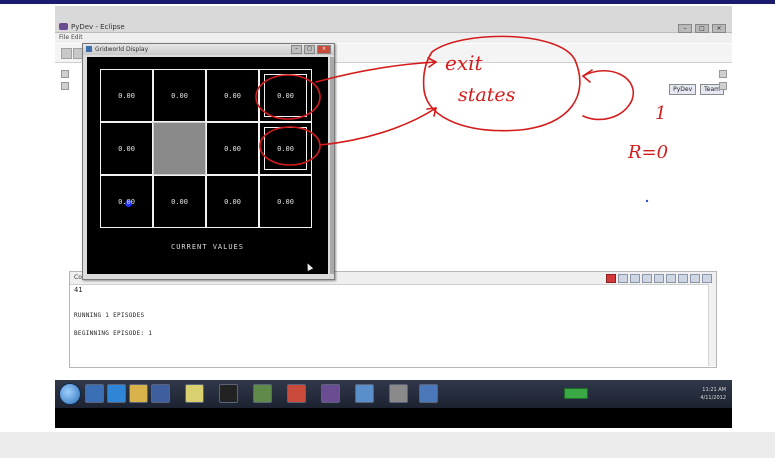 The width and height of the screenshot is (775, 458). What do you see at coordinates (330, 393) in the screenshot?
I see `eclipse-taskbar-icon` at bounding box center [330, 393].